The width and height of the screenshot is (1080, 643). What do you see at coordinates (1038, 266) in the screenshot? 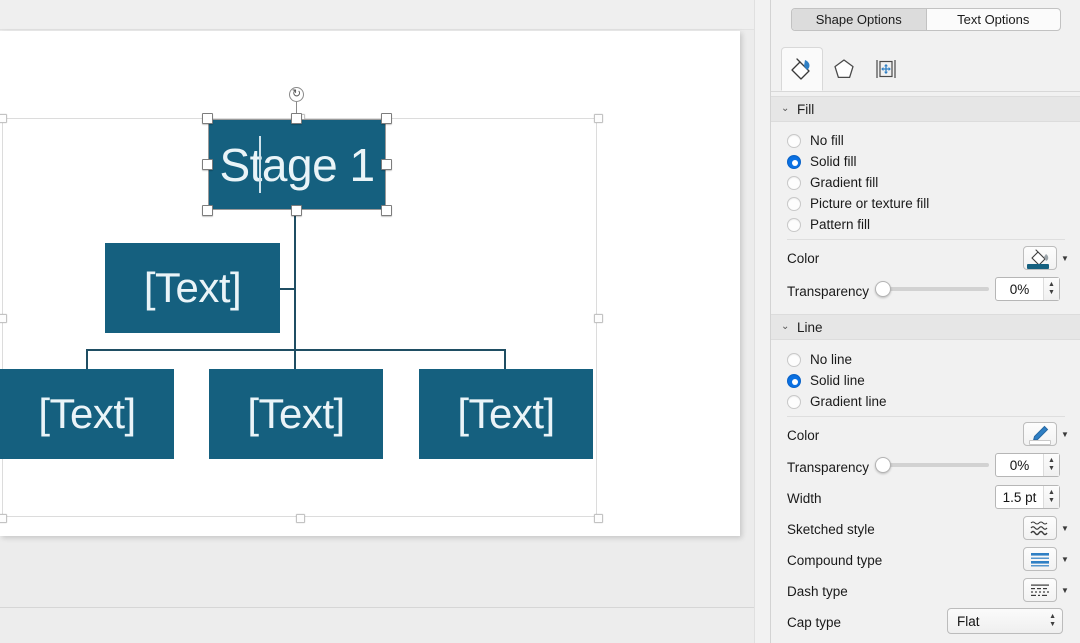
I see `fill-color-swatch` at bounding box center [1038, 266].